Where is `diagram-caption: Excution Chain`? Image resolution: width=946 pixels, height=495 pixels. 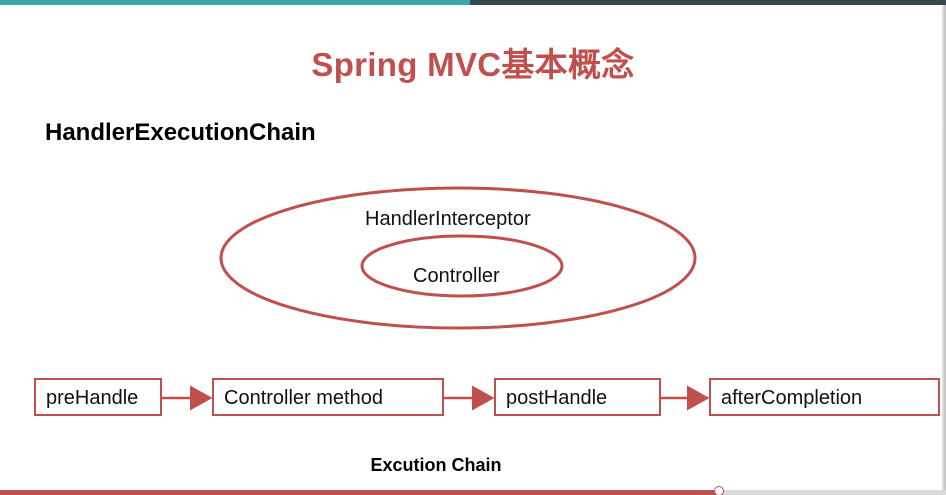 diagram-caption: Excution Chain is located at coordinates (436, 465).